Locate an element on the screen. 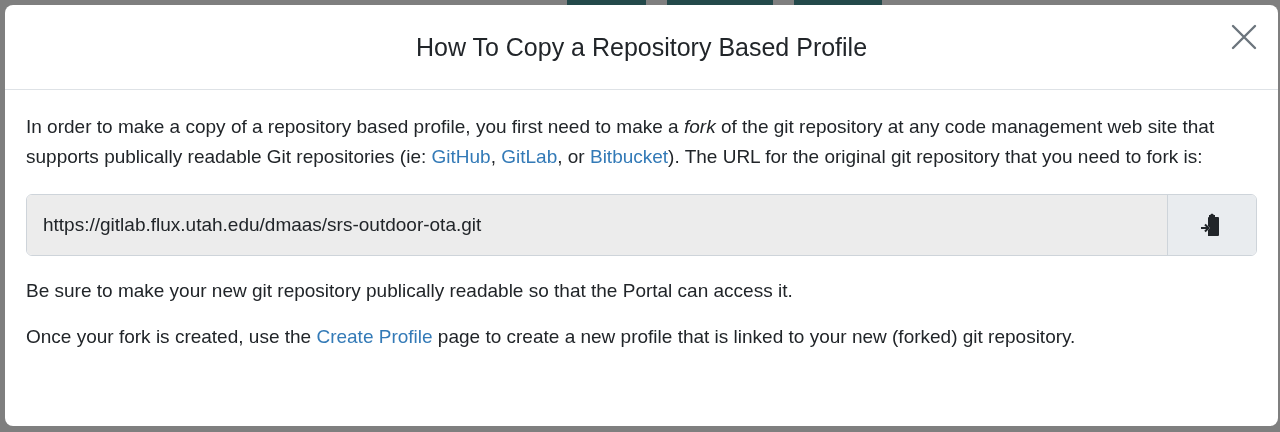  paragraph: In order to make a copy of a repository based profile, you first need to make a fork of the git repository at any code management web site that supports publically readable Git repositories (ie: GitHub, GitLab, or Bitbucket). The URL for the original git repository that you need to fork is: is located at coordinates (621, 142).